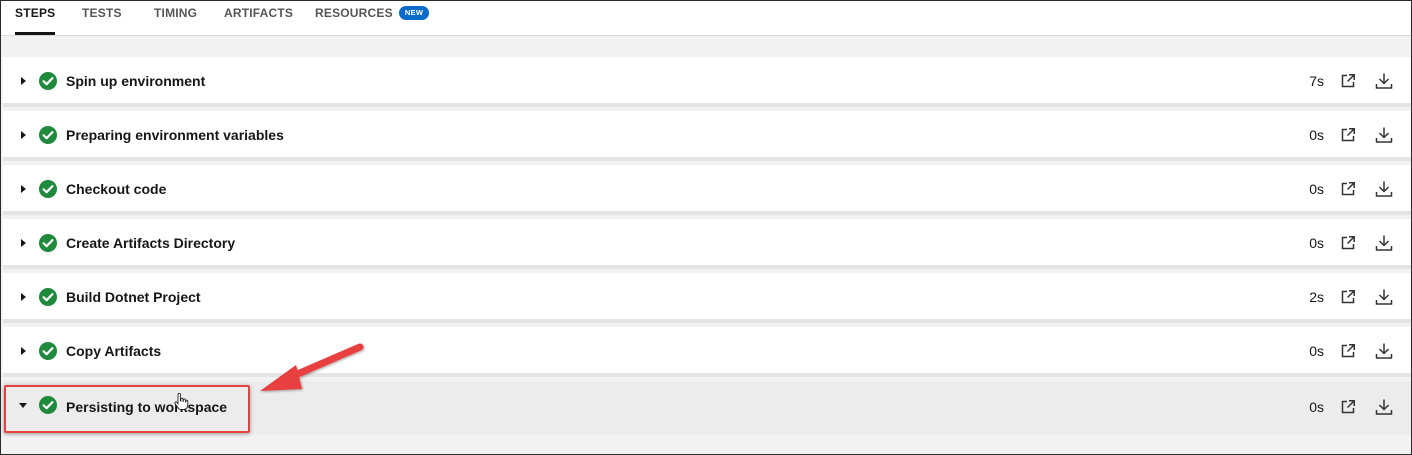 The height and width of the screenshot is (455, 1412). I want to click on hand-cursor-icon, so click(181, 401).